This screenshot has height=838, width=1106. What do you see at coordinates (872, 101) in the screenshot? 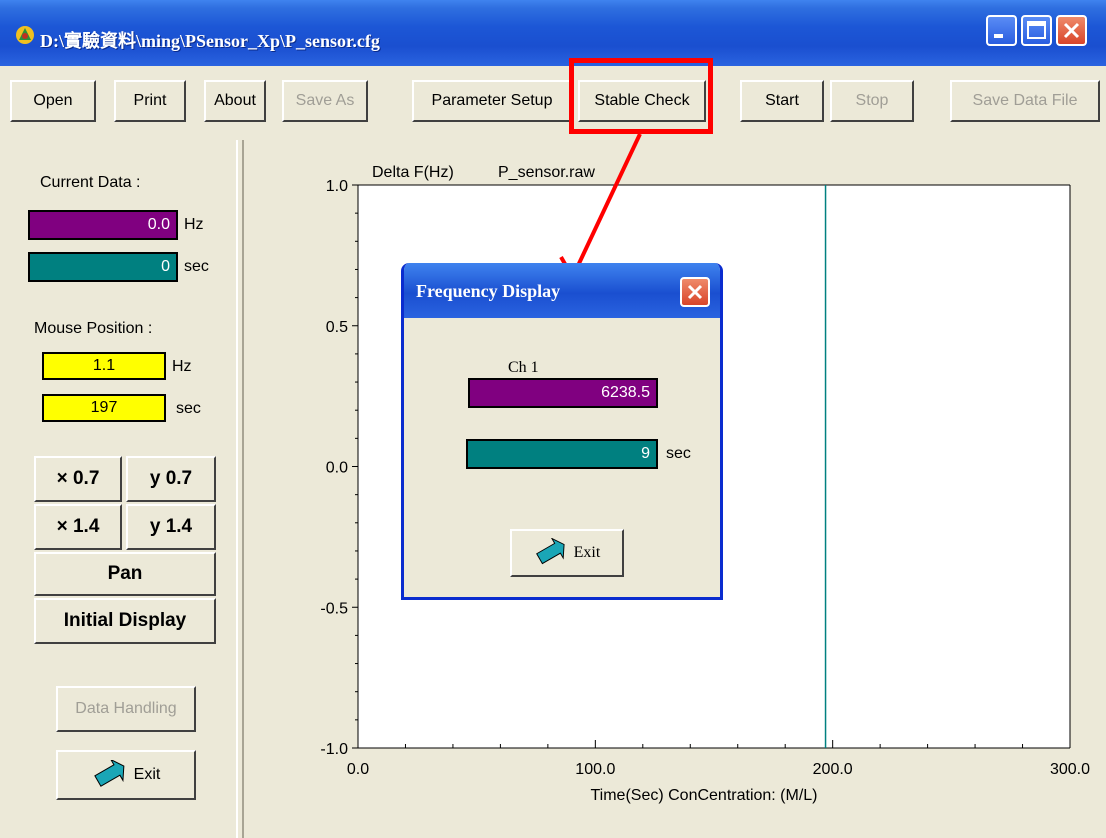
I see `stop-button: Stop` at bounding box center [872, 101].